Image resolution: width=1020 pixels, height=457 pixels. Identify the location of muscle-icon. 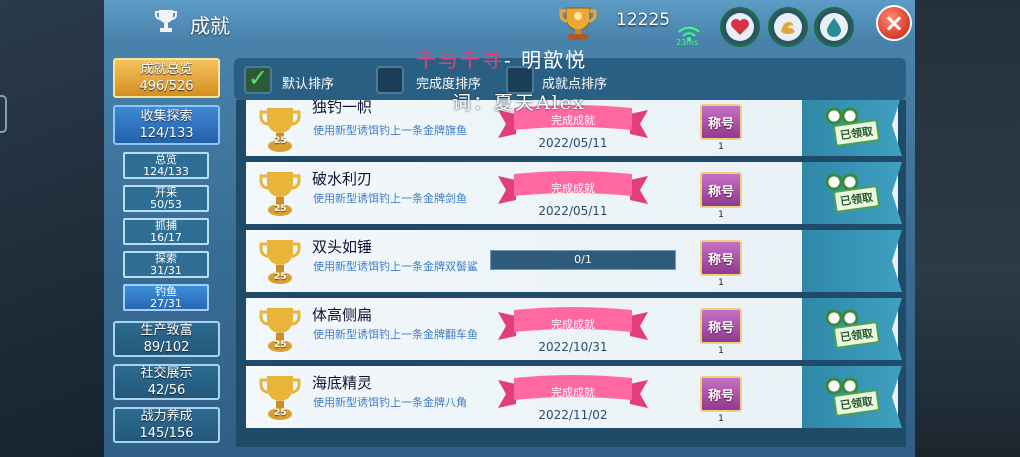
(788, 27).